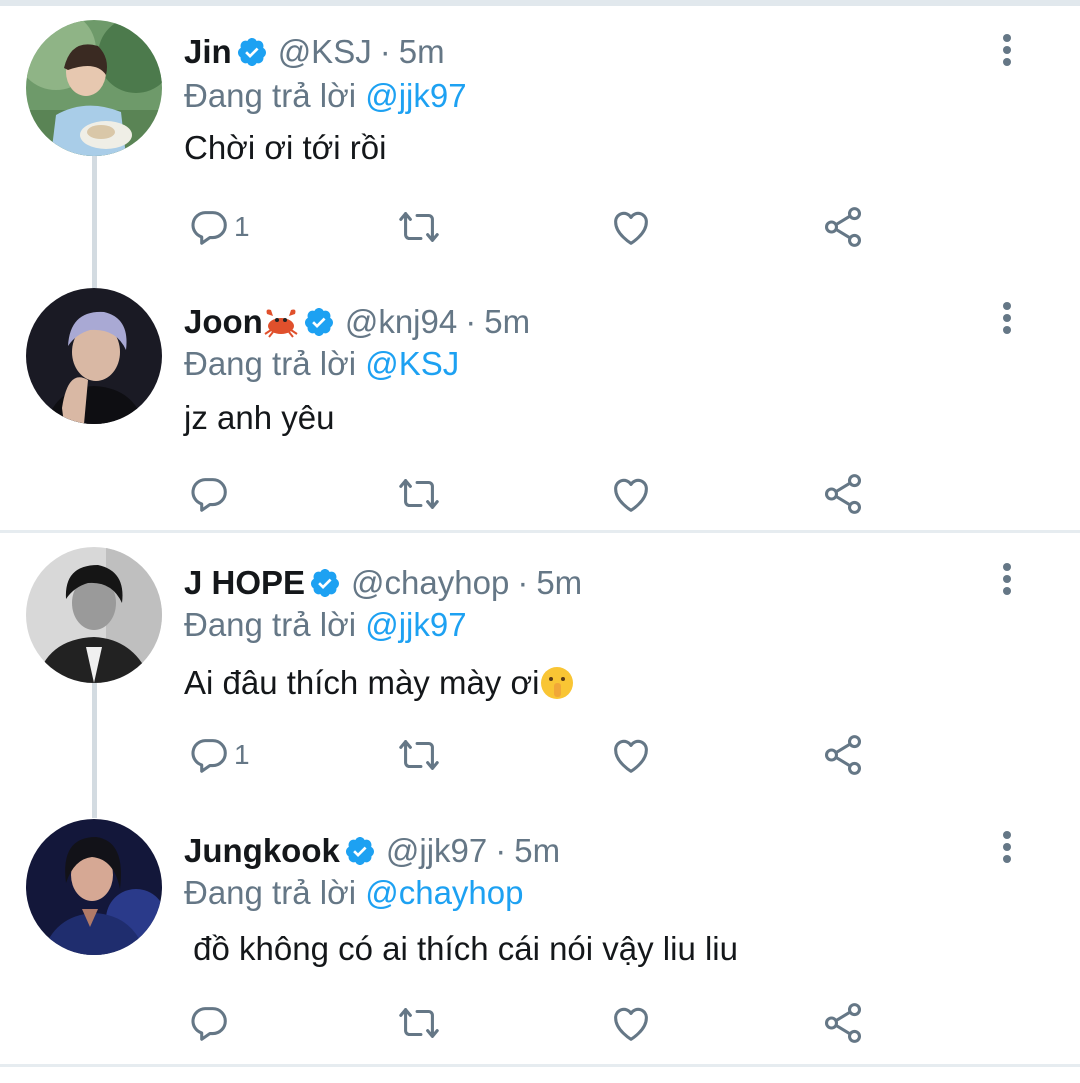 The width and height of the screenshot is (1080, 1083). I want to click on tweet-text: Chời ơi tới rồi, so click(285, 148).